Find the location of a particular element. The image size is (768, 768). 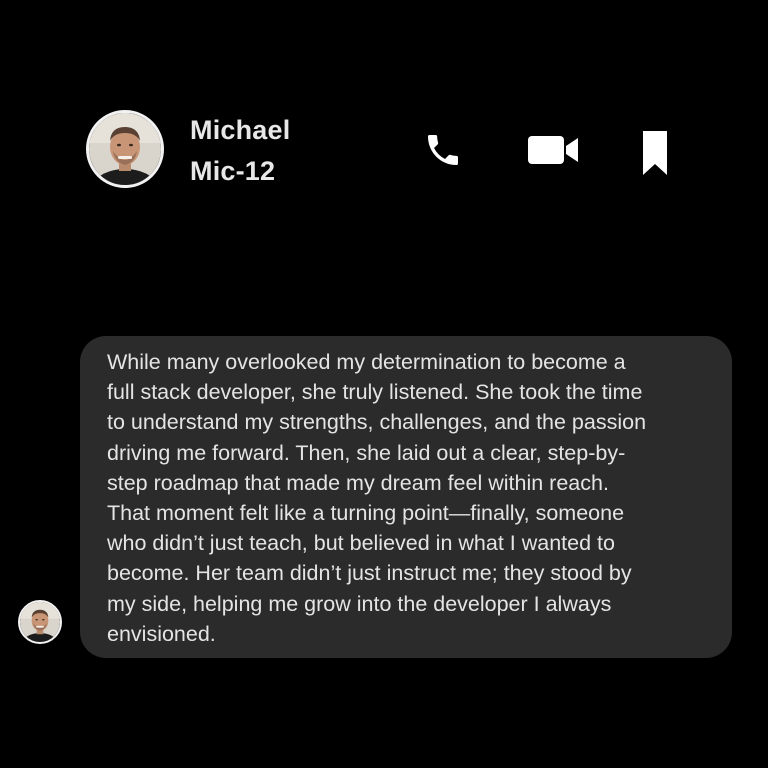

bookmark-icon is located at coordinates (655, 153).